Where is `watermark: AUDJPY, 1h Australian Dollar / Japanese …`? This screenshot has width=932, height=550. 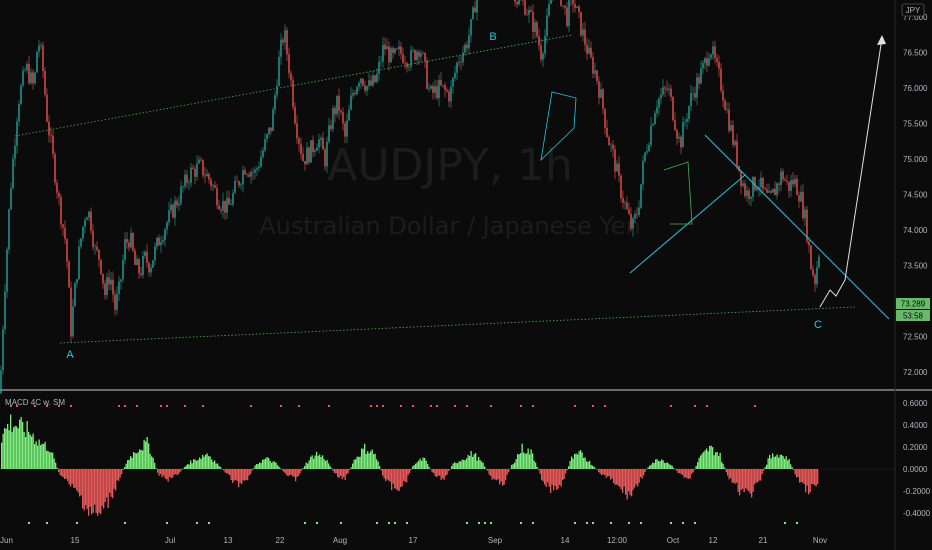
watermark: AUDJPY, 1h Australian Dollar / Japanese … is located at coordinates (449, 190).